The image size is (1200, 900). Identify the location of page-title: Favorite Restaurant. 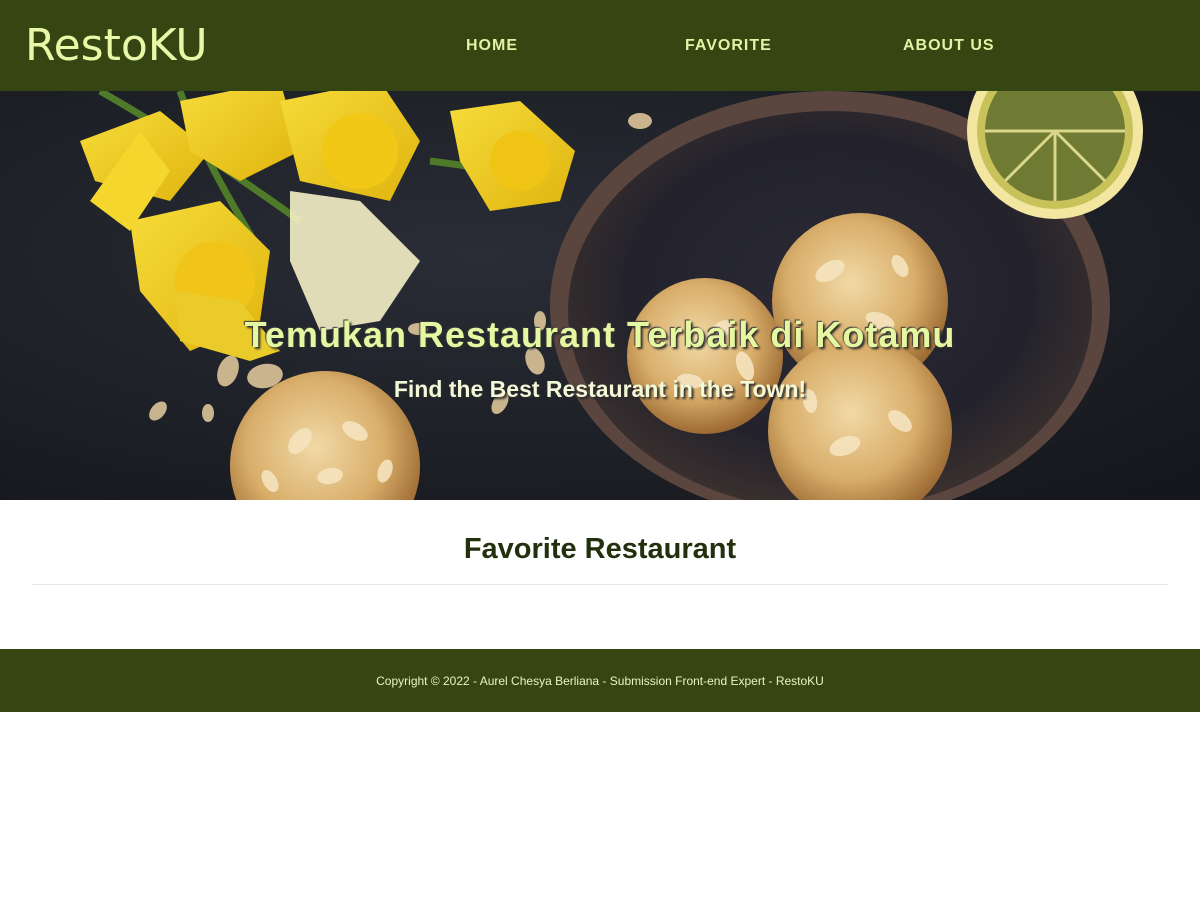
(600, 549).